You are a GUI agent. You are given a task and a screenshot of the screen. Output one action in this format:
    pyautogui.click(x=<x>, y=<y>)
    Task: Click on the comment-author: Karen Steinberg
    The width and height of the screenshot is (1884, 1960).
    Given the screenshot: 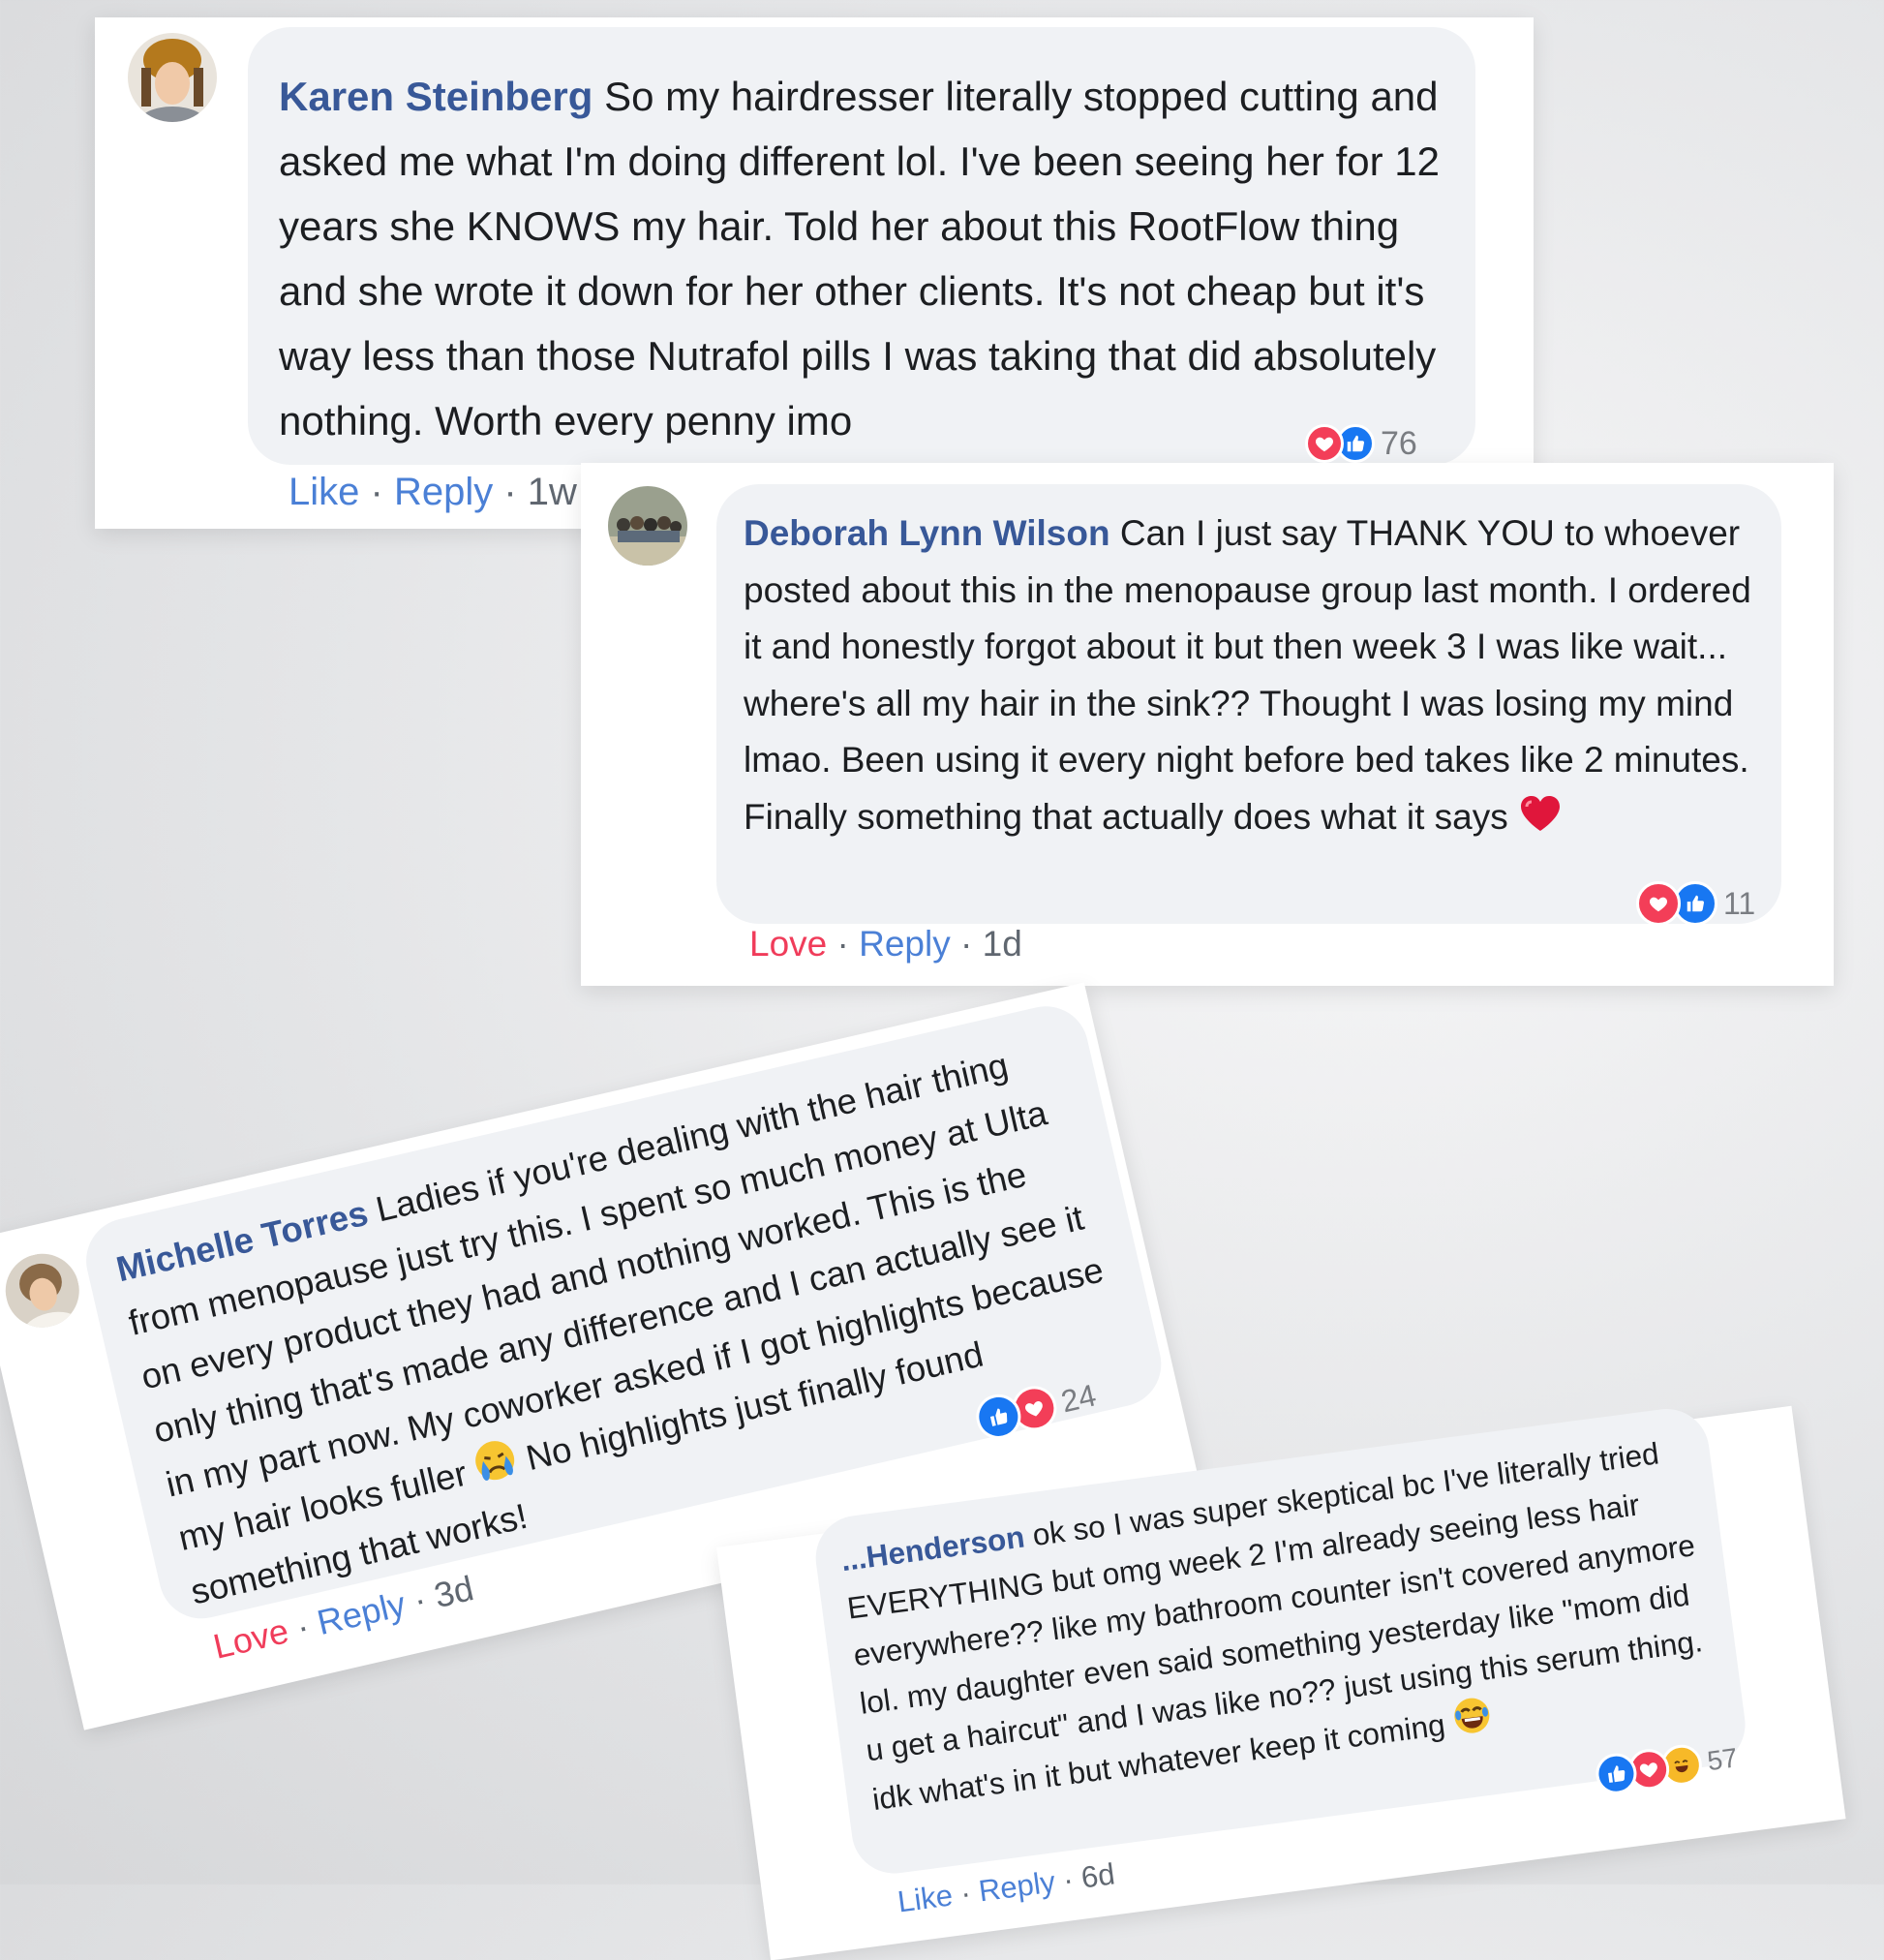 What is the action you would take?
    pyautogui.click(x=436, y=96)
    